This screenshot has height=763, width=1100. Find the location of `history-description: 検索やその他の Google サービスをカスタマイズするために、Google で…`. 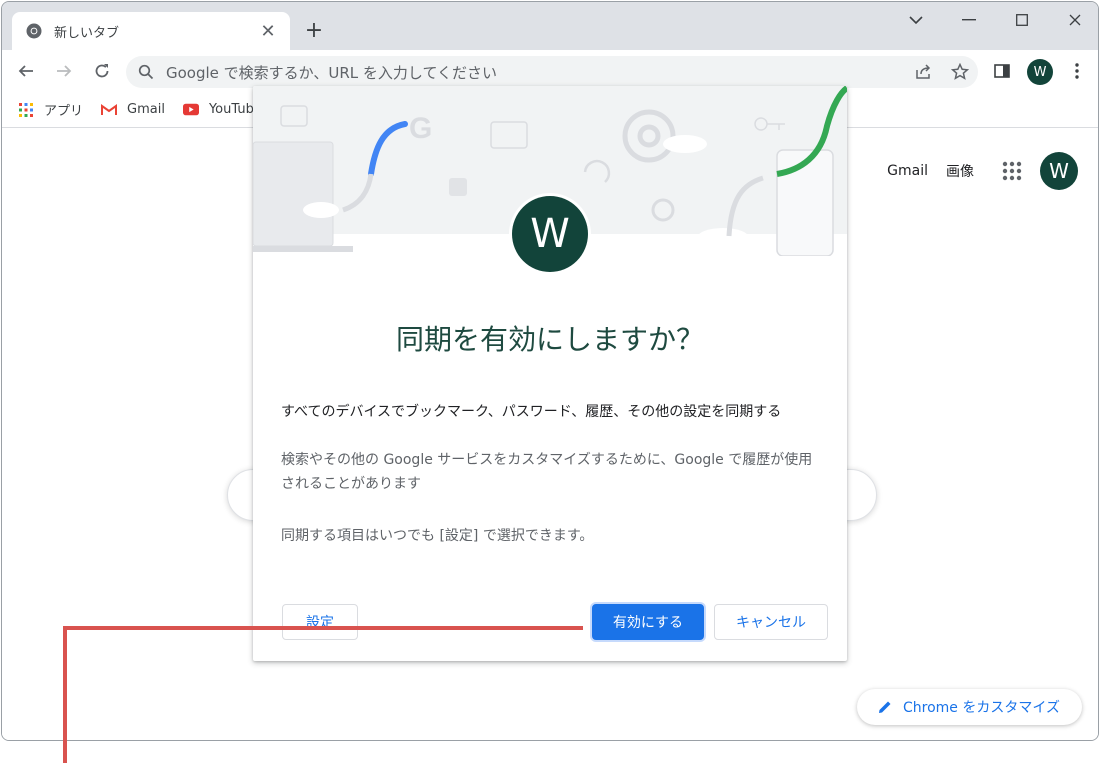

history-description: 検索やその他の Google サービスをカスタマイズするために、Google で… is located at coordinates (547, 472).